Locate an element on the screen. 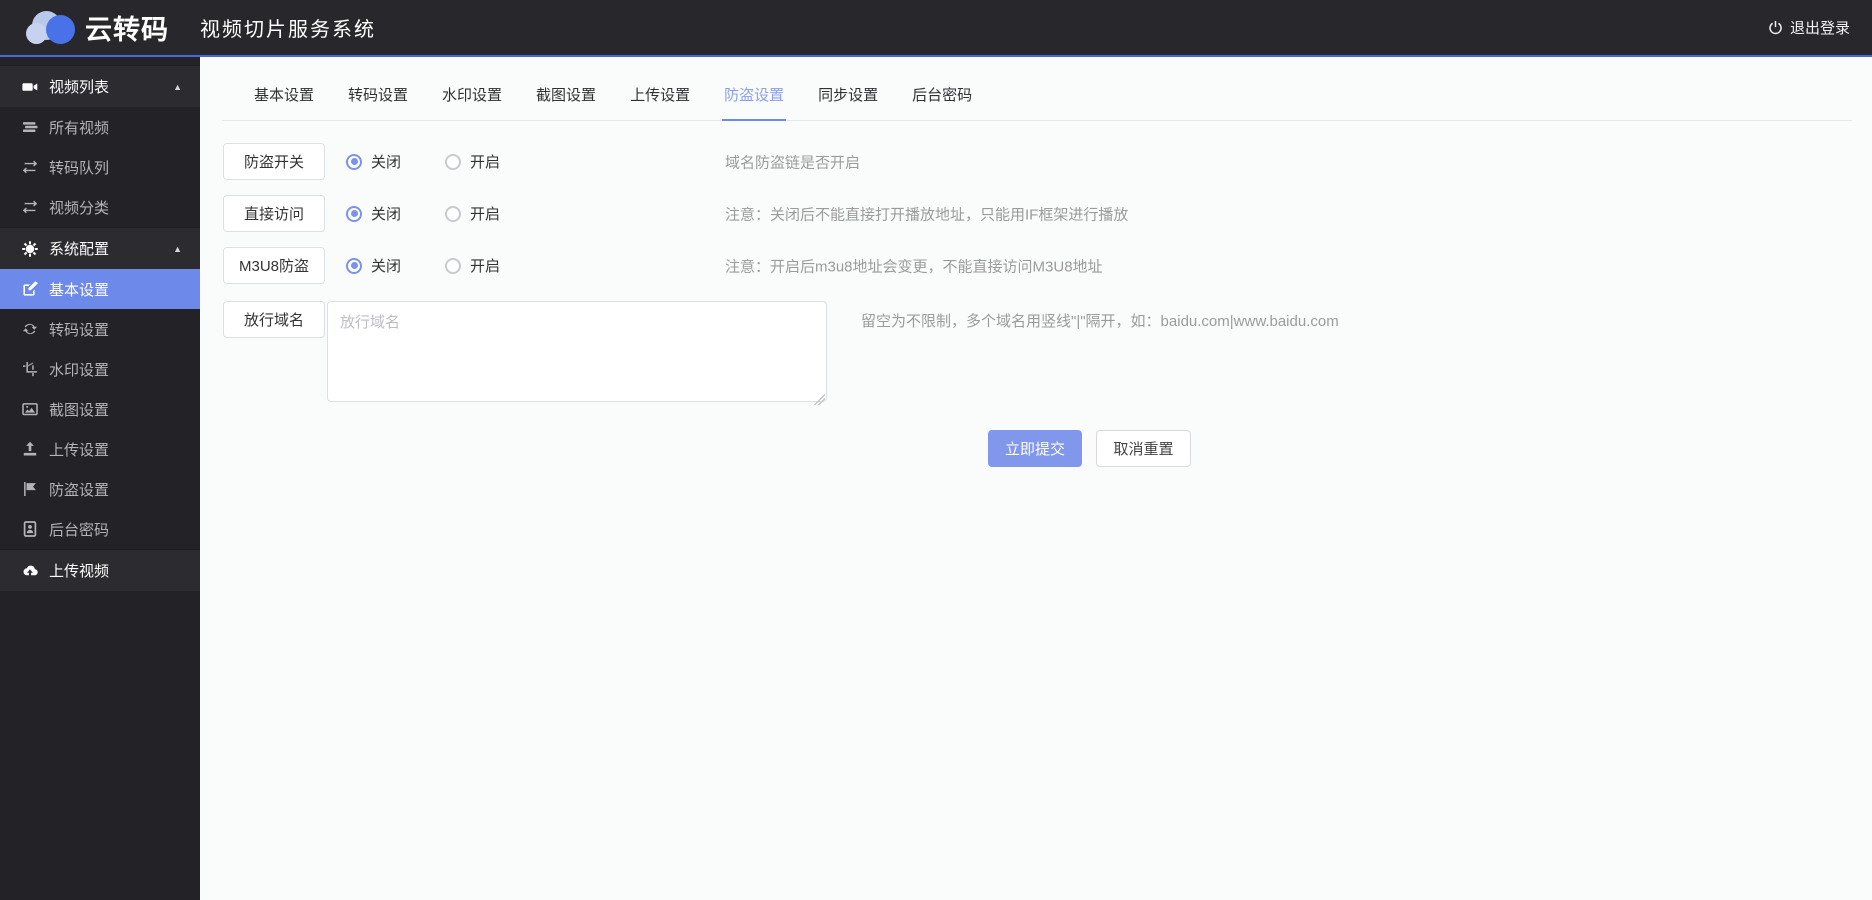 Image resolution: width=1872 pixels, height=900 pixels. form-row-label: 直接访问 is located at coordinates (274, 213).